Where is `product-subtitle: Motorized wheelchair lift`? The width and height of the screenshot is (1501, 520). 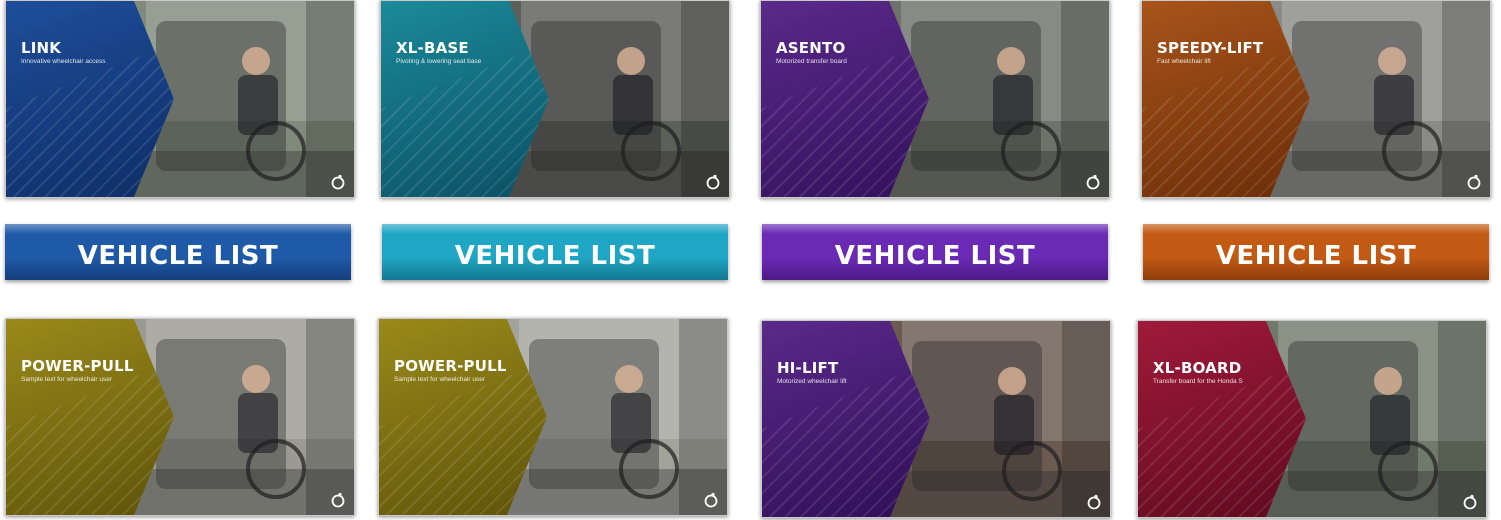
product-subtitle: Motorized wheelchair lift is located at coordinates (812, 381).